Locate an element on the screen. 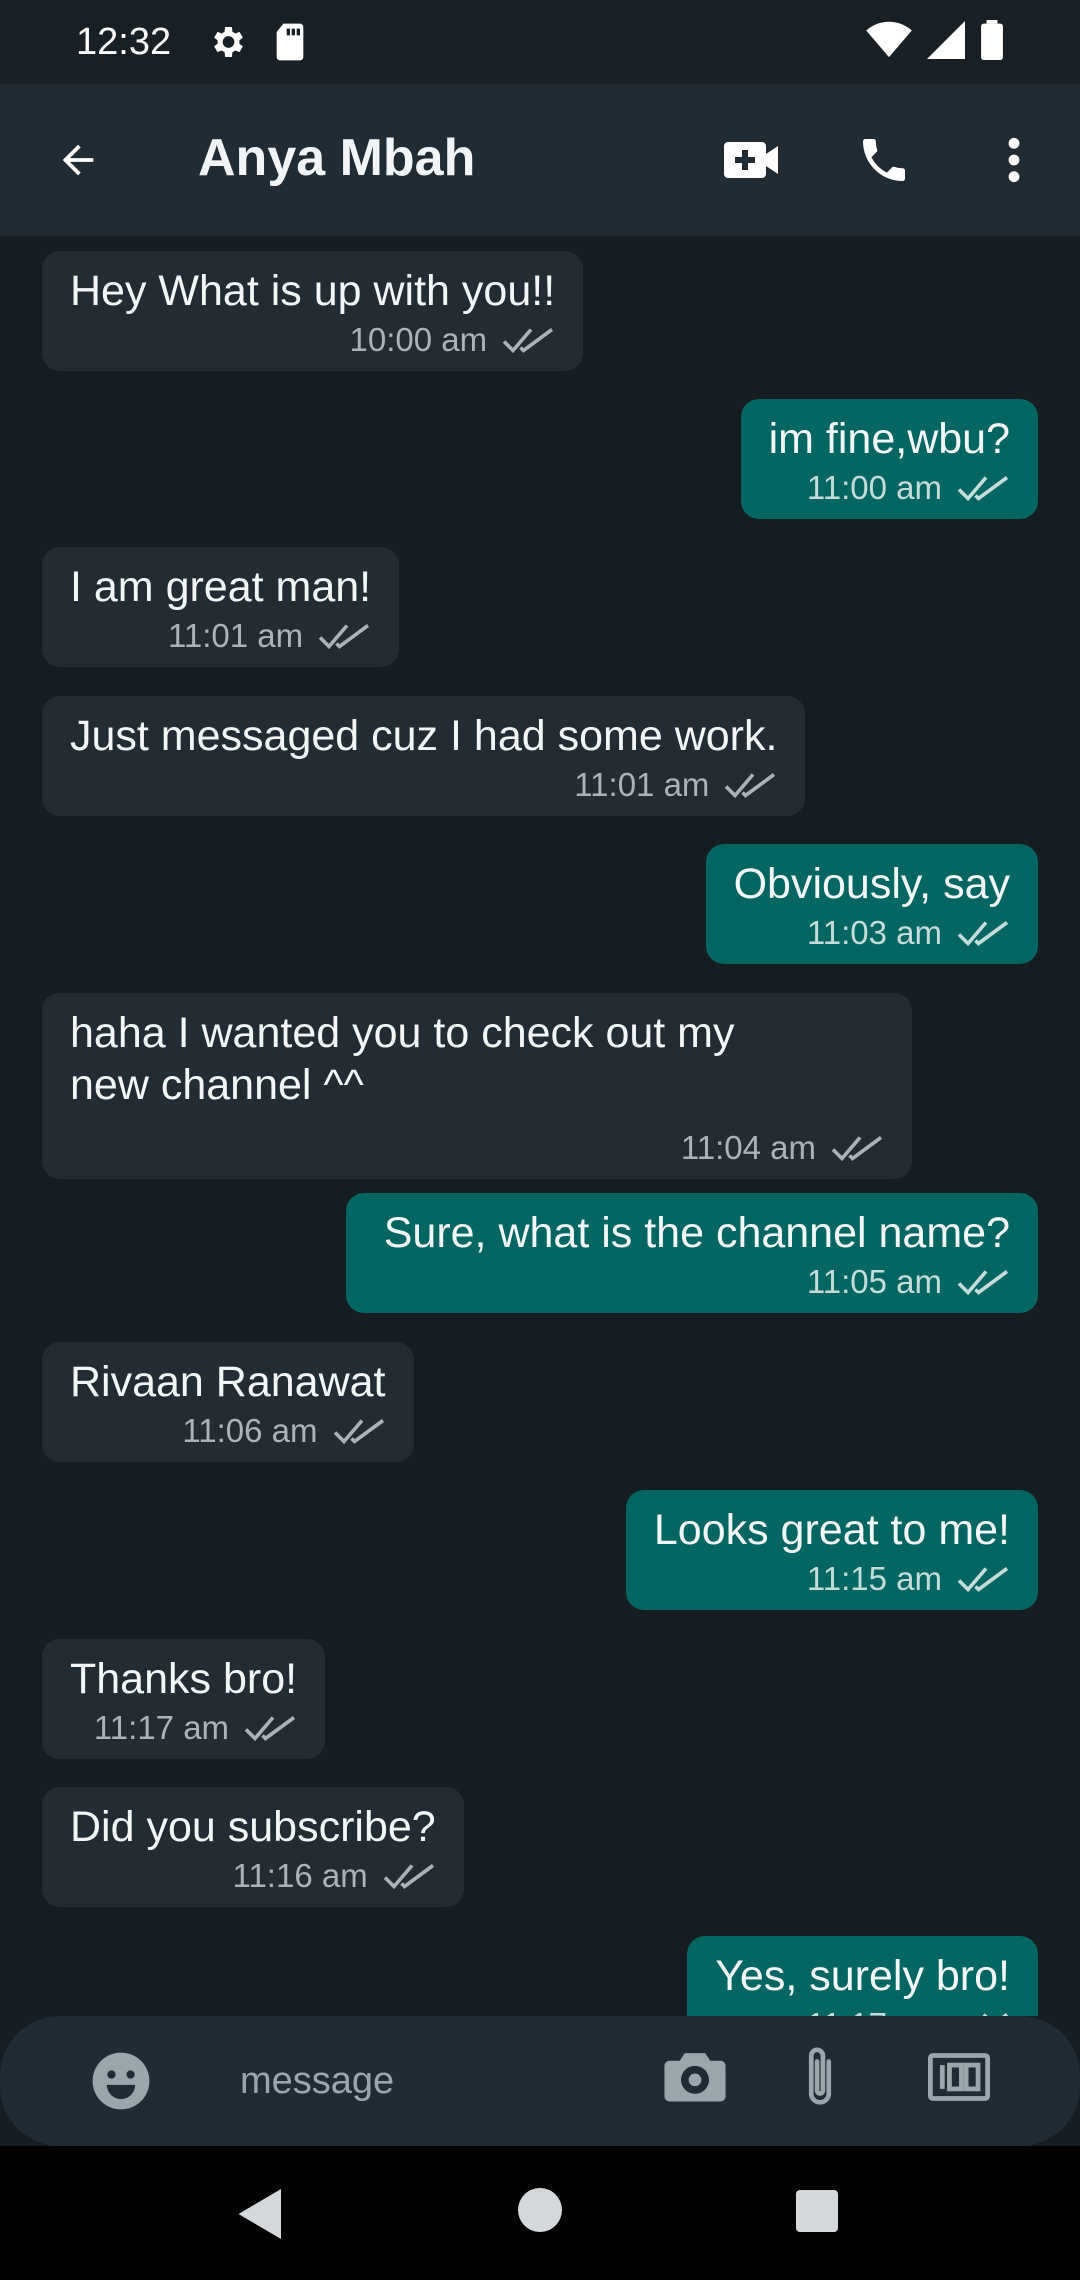 Image resolution: width=1080 pixels, height=2280 pixels. battery-icon is located at coordinates (992, 42).